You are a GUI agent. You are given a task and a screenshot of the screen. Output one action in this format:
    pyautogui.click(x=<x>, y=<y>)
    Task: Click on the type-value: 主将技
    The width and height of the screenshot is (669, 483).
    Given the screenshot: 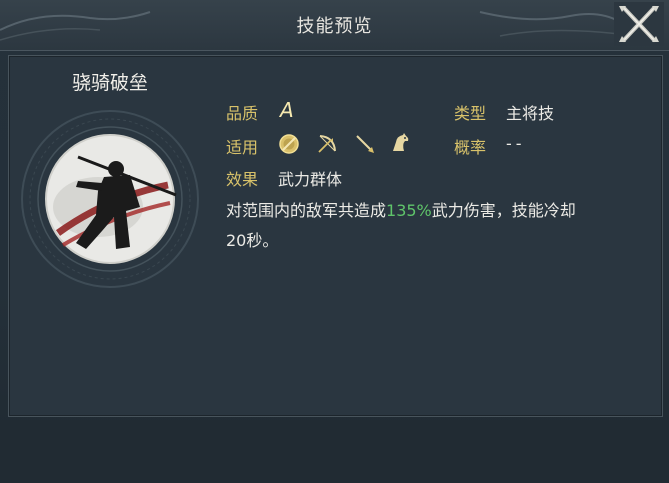 What is the action you would take?
    pyautogui.click(x=530, y=113)
    